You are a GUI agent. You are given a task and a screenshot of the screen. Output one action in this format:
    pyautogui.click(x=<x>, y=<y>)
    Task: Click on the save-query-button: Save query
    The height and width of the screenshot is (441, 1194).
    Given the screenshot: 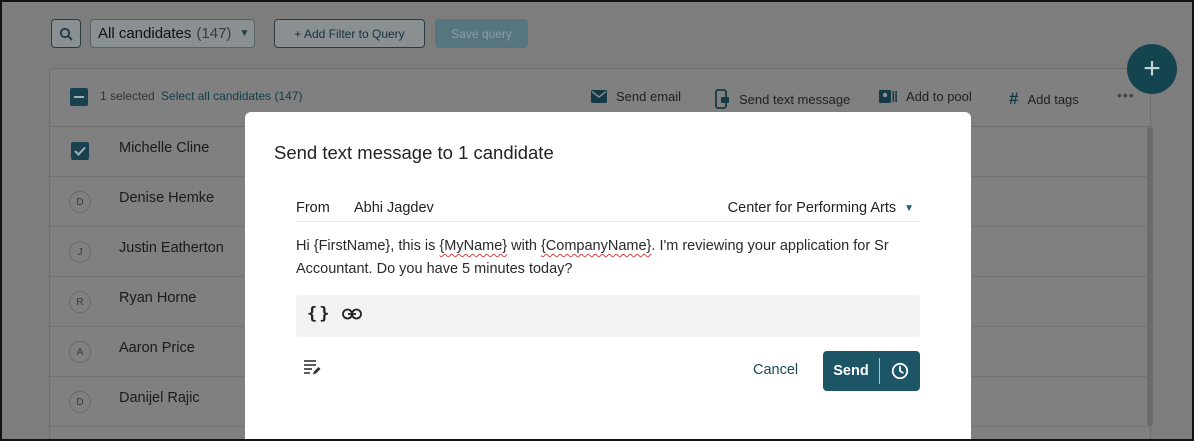 What is the action you would take?
    pyautogui.click(x=481, y=33)
    